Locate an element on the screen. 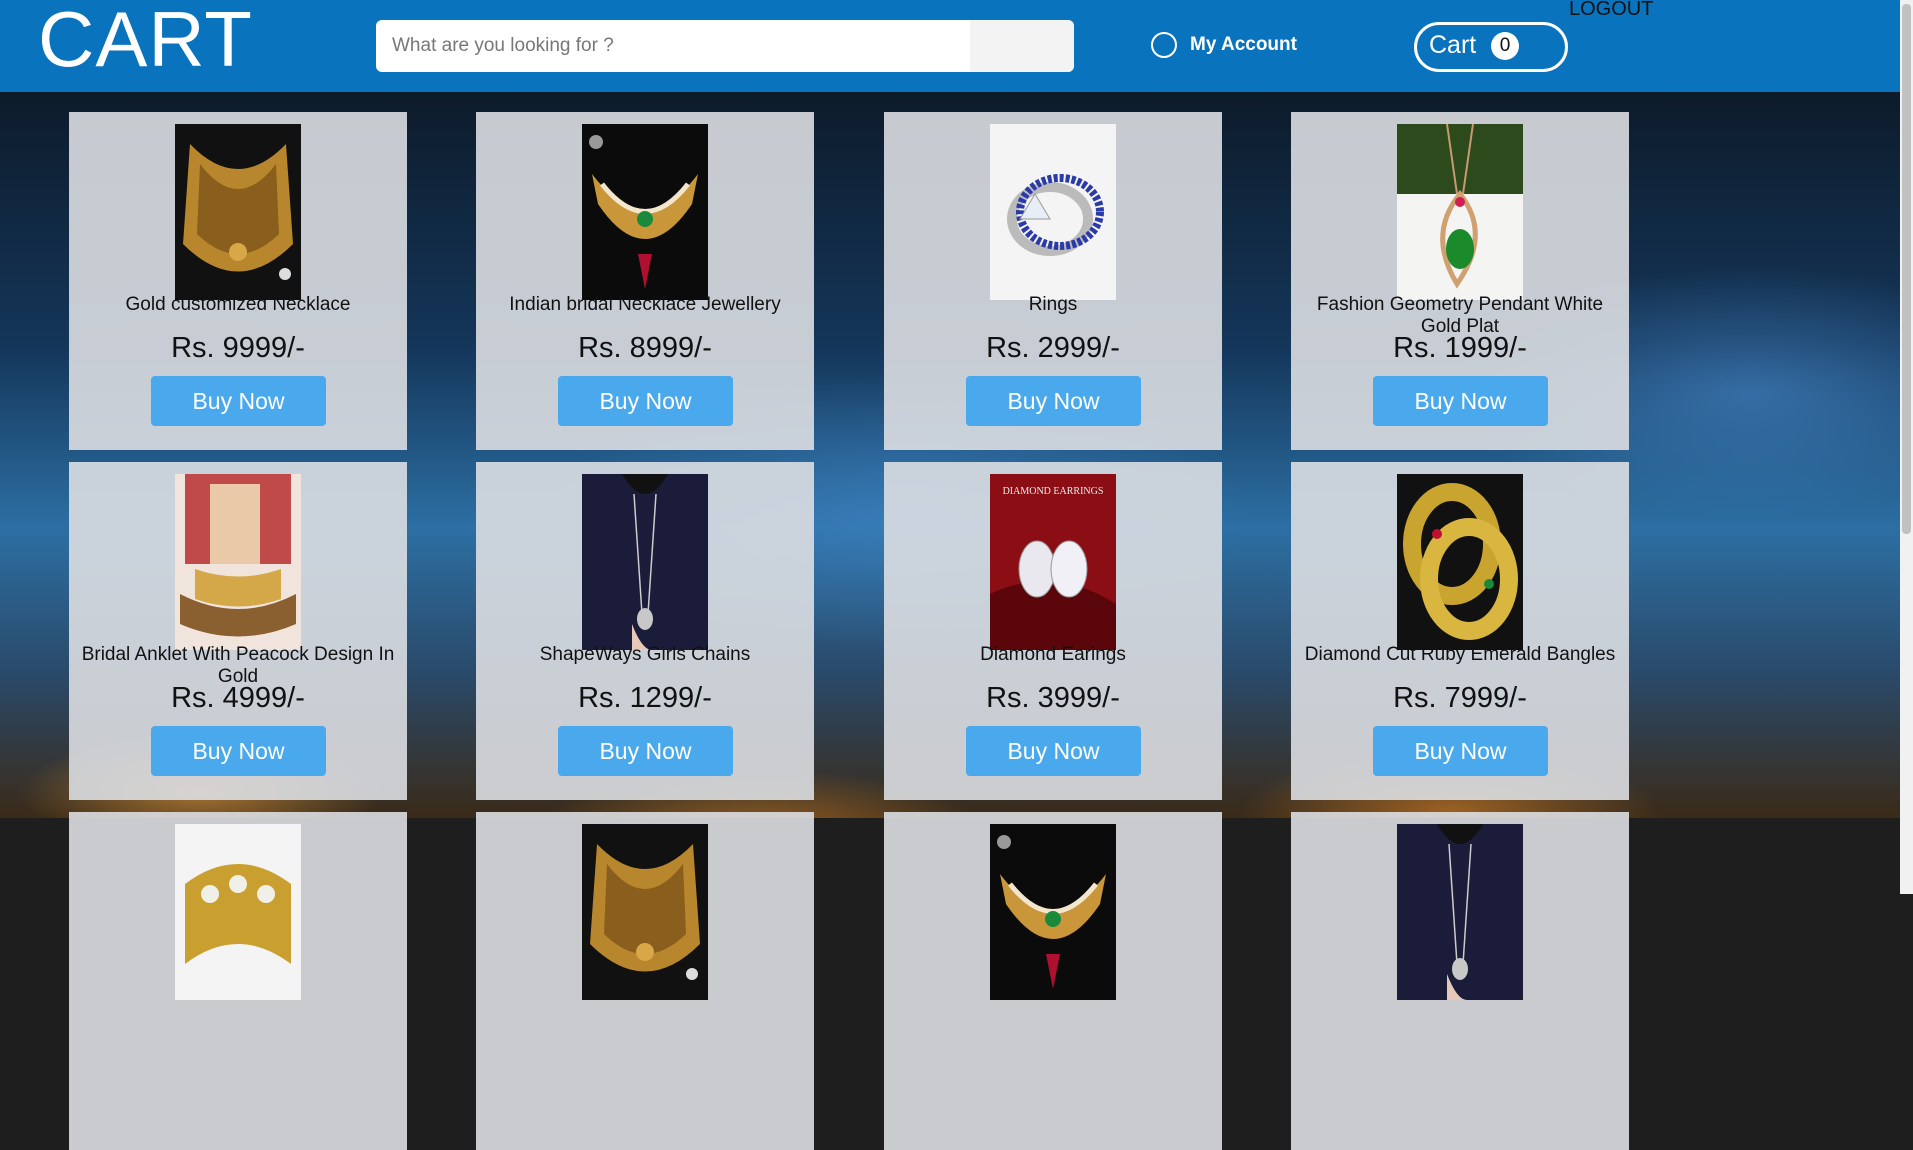 The width and height of the screenshot is (1913, 1150). scrollbar-thumb is located at coordinates (1906, 269).